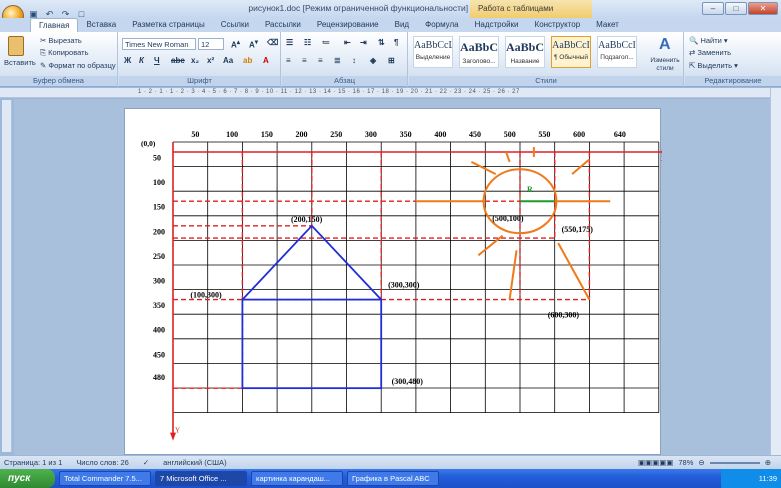  I want to click on change-case-button: Aa, so click(228, 60).